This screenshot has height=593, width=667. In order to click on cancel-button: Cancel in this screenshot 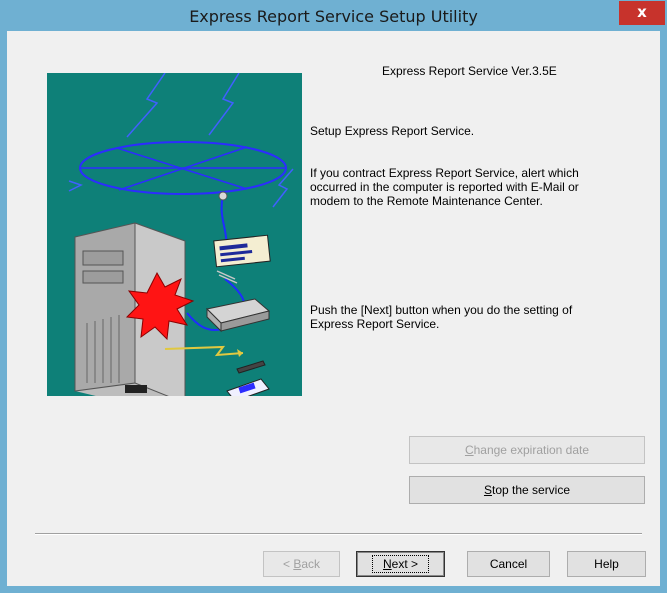, I will do `click(508, 564)`.